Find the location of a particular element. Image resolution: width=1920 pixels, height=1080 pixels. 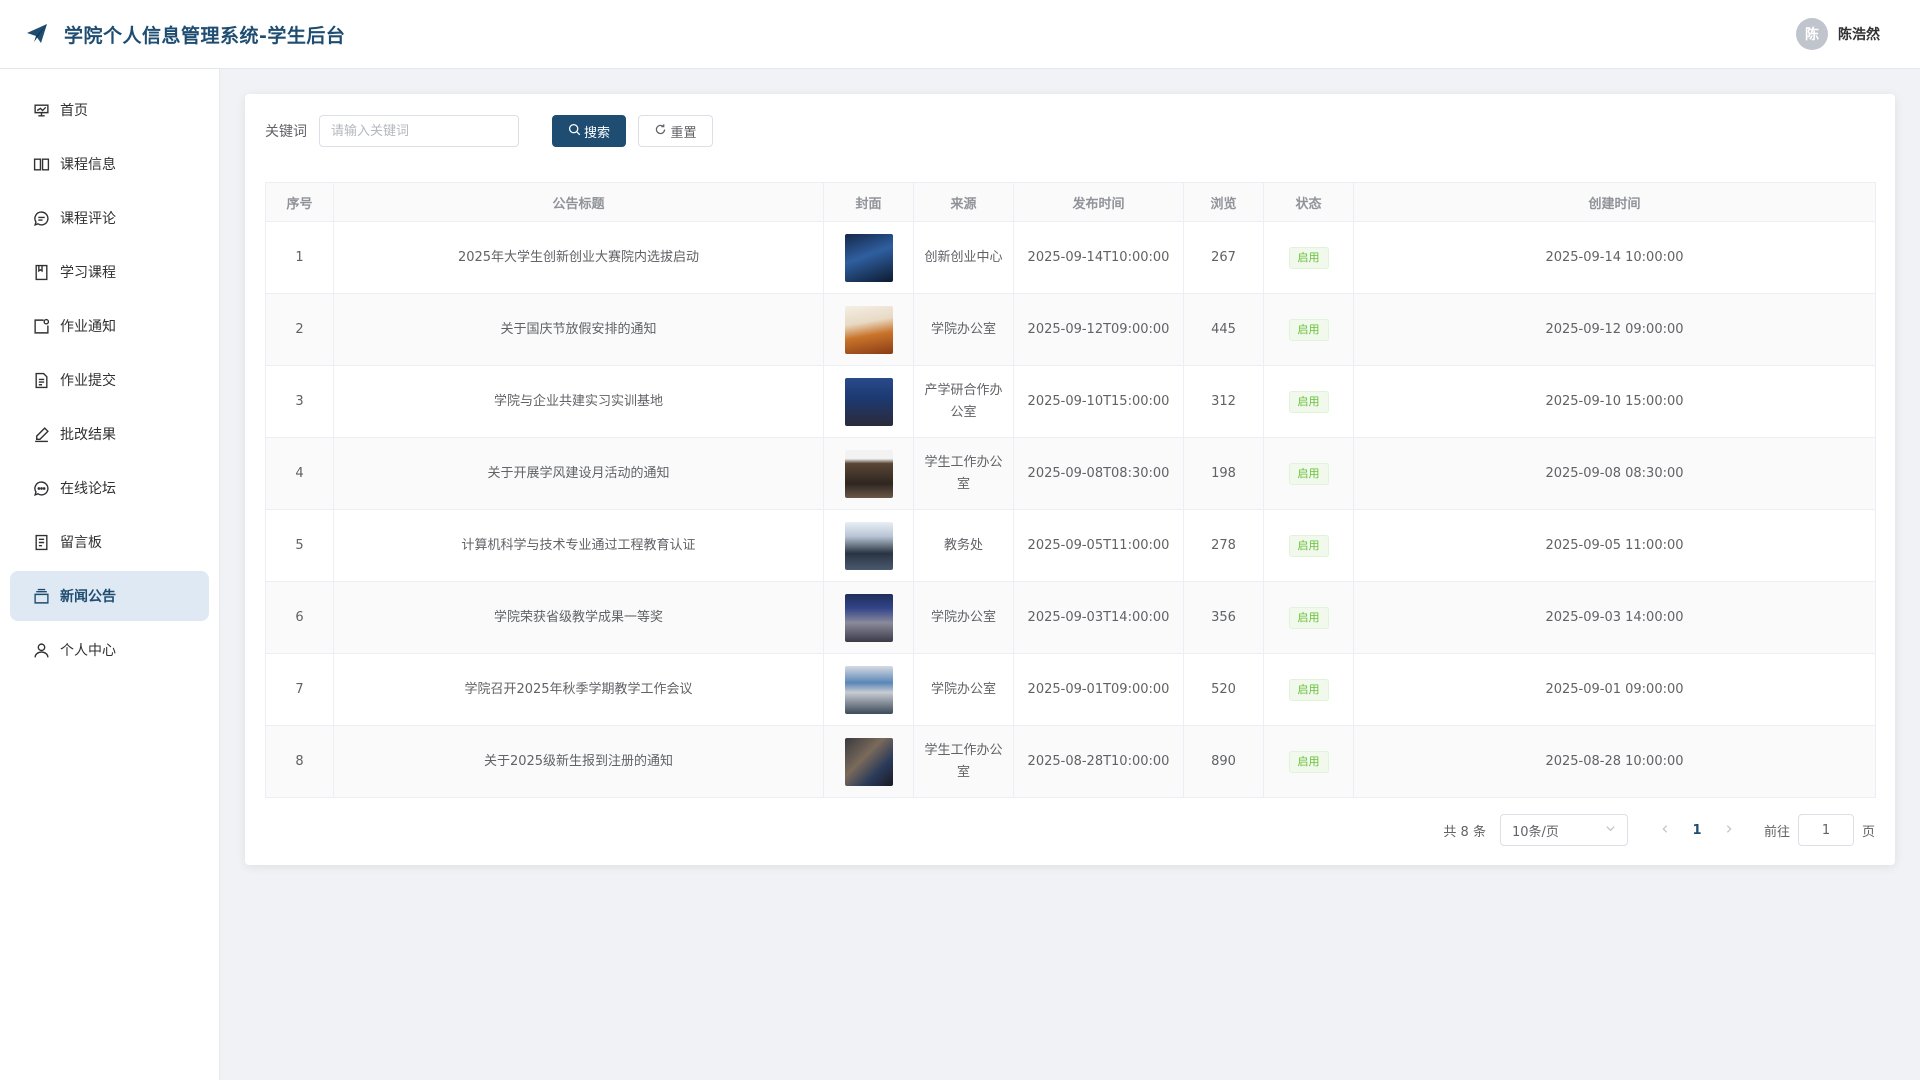

sidebar-item-label: 学习课程 is located at coordinates (88, 273).